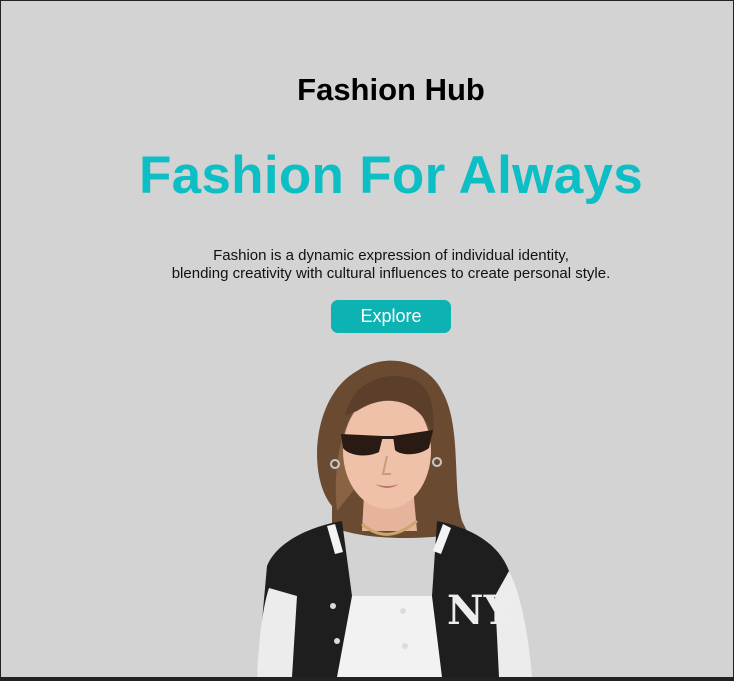 This screenshot has height=681, width=734. Describe the element at coordinates (391, 175) in the screenshot. I see `hero-headline: Fashion For Always` at that location.